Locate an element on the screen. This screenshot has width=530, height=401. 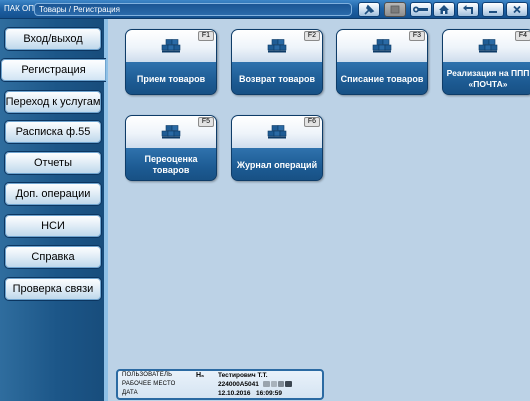
hotkey-badge: F6 is located at coordinates (312, 122).